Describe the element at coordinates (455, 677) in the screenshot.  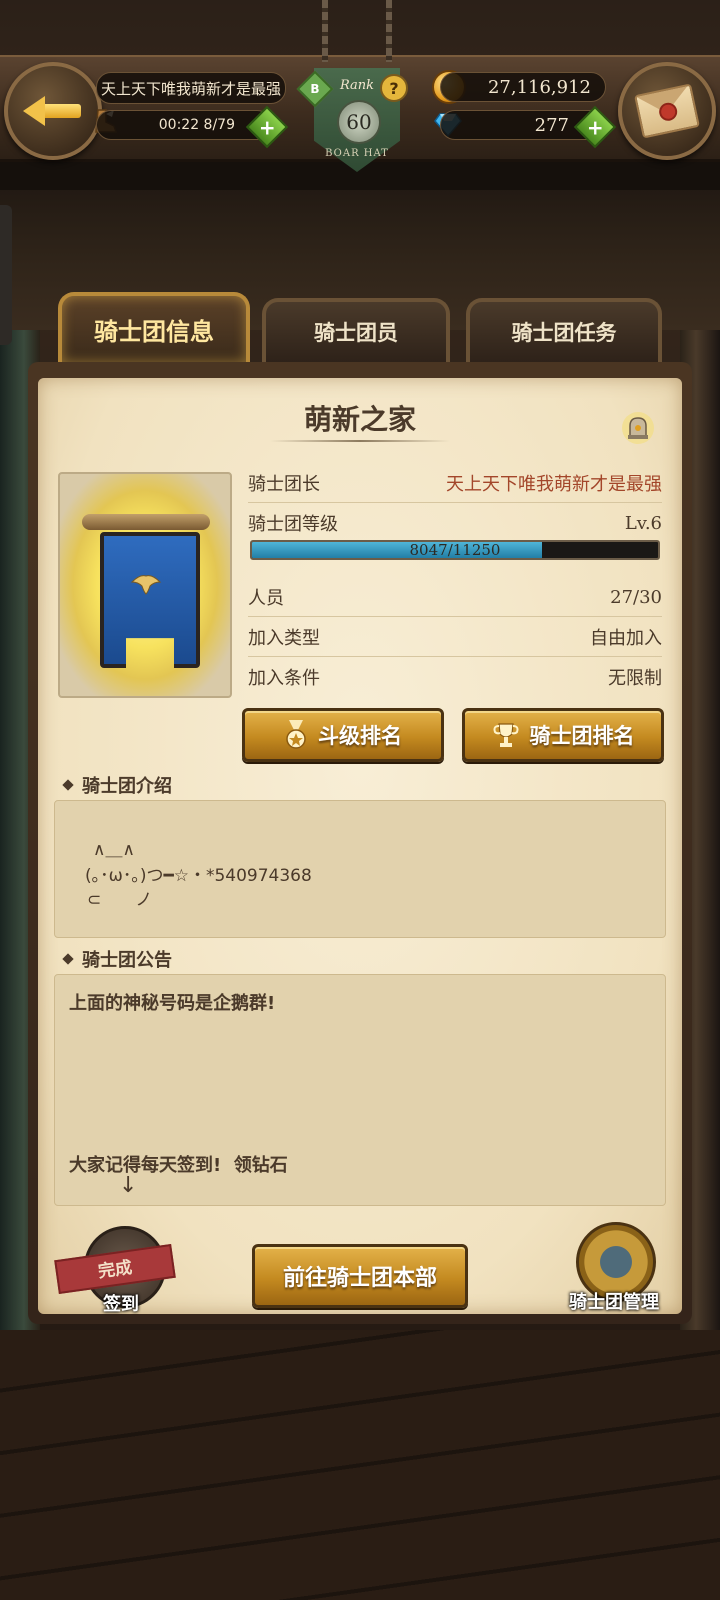
I see `join-condition-row: 加入条件 无限制` at that location.